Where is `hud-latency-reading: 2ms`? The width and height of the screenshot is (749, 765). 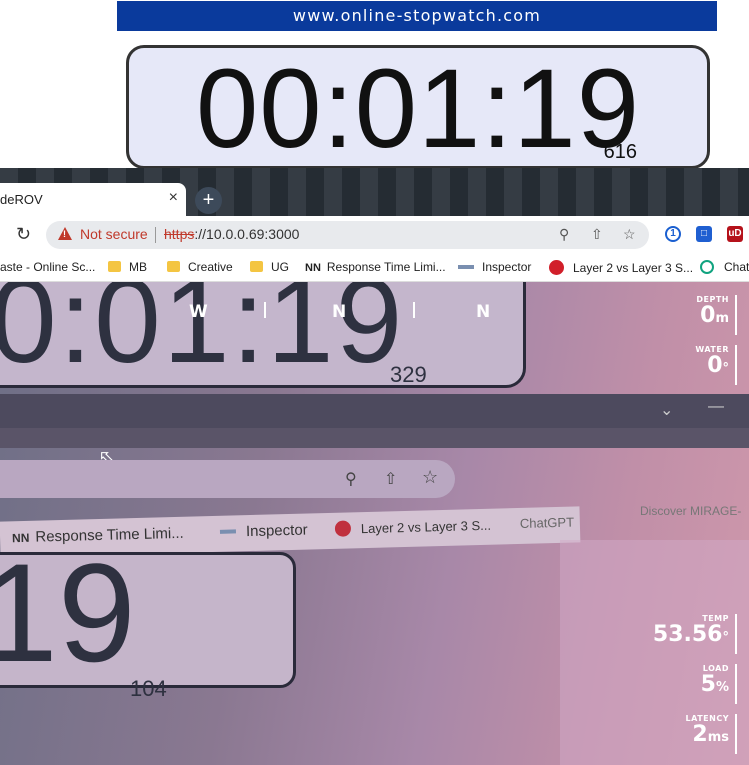 hud-latency-reading: 2ms is located at coordinates (707, 736).